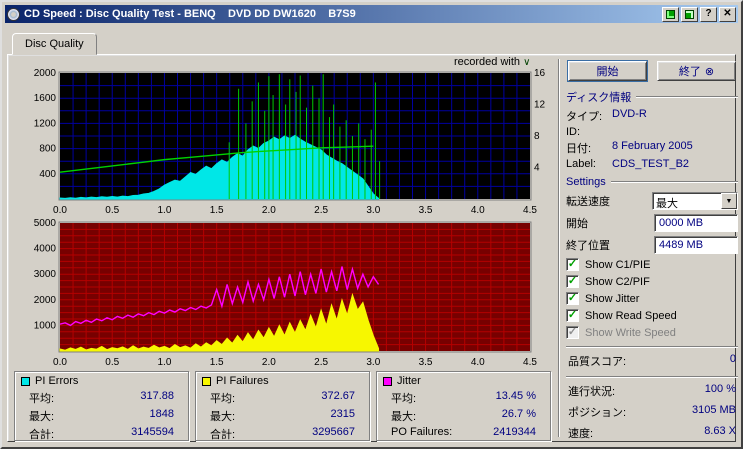 The height and width of the screenshot is (449, 743). What do you see at coordinates (387, 381) in the screenshot?
I see `jitter-swatch-icon` at bounding box center [387, 381].